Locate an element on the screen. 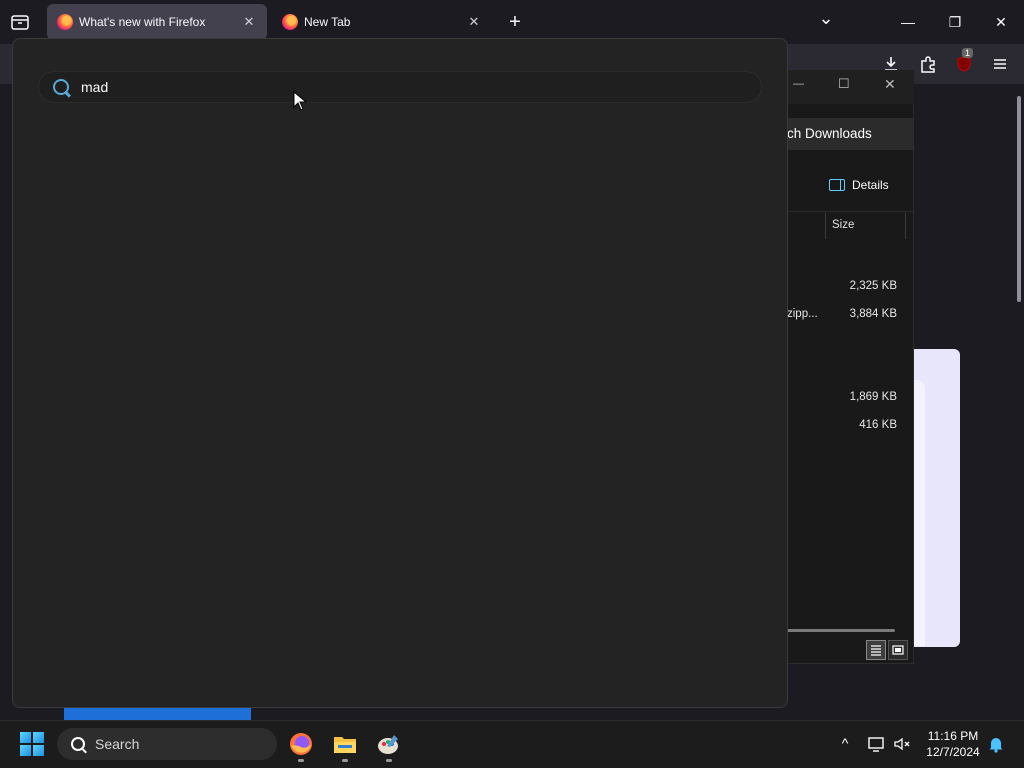 The image size is (1024, 768). large-icons-view-button is located at coordinates (898, 650).